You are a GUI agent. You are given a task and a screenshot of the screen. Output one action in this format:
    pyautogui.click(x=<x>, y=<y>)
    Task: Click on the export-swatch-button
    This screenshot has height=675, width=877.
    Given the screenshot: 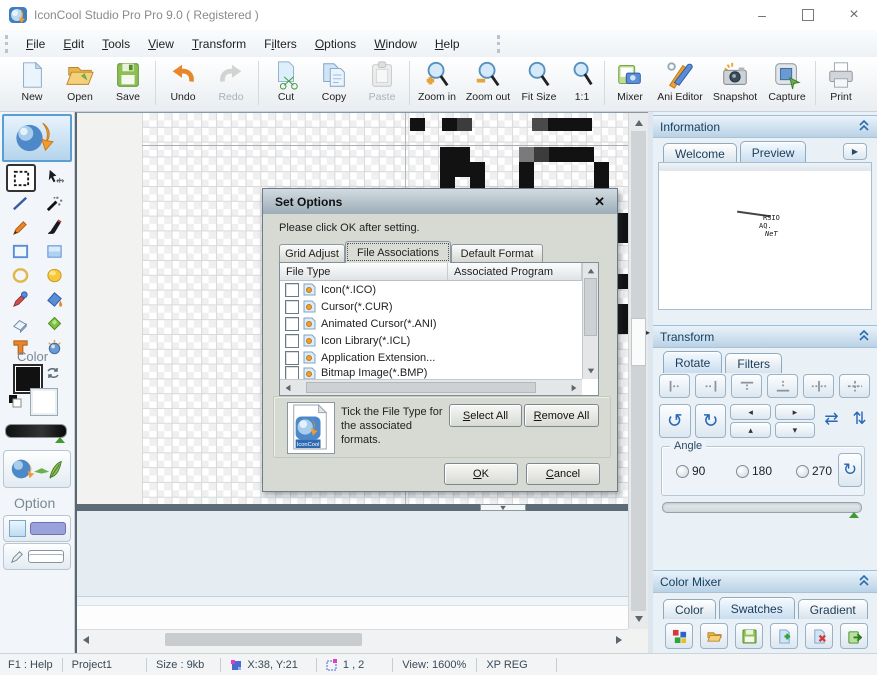 What is the action you would take?
    pyautogui.click(x=854, y=636)
    